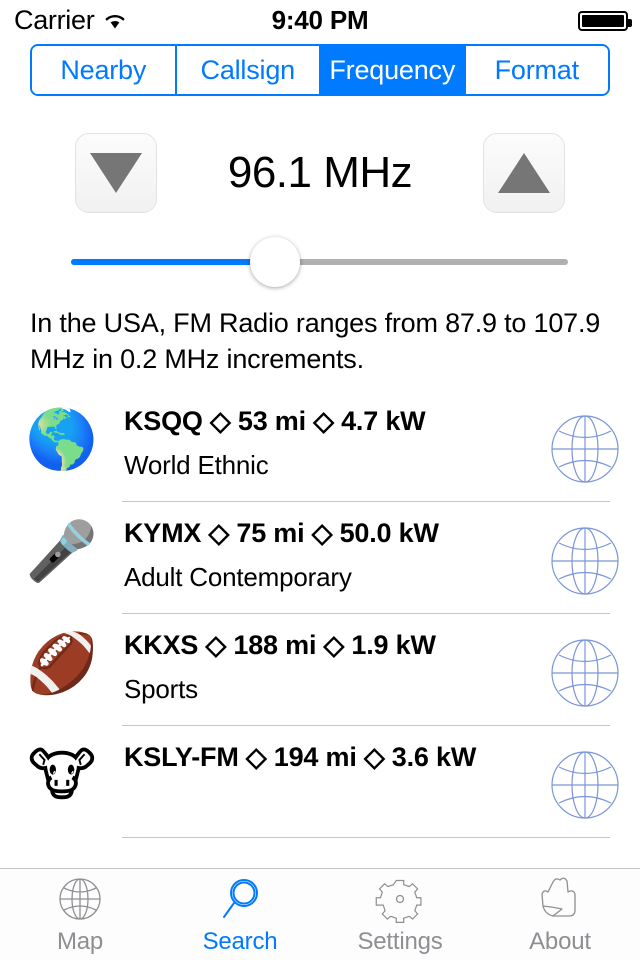  What do you see at coordinates (104, 70) in the screenshot?
I see `segment-nearby: Nearby` at bounding box center [104, 70].